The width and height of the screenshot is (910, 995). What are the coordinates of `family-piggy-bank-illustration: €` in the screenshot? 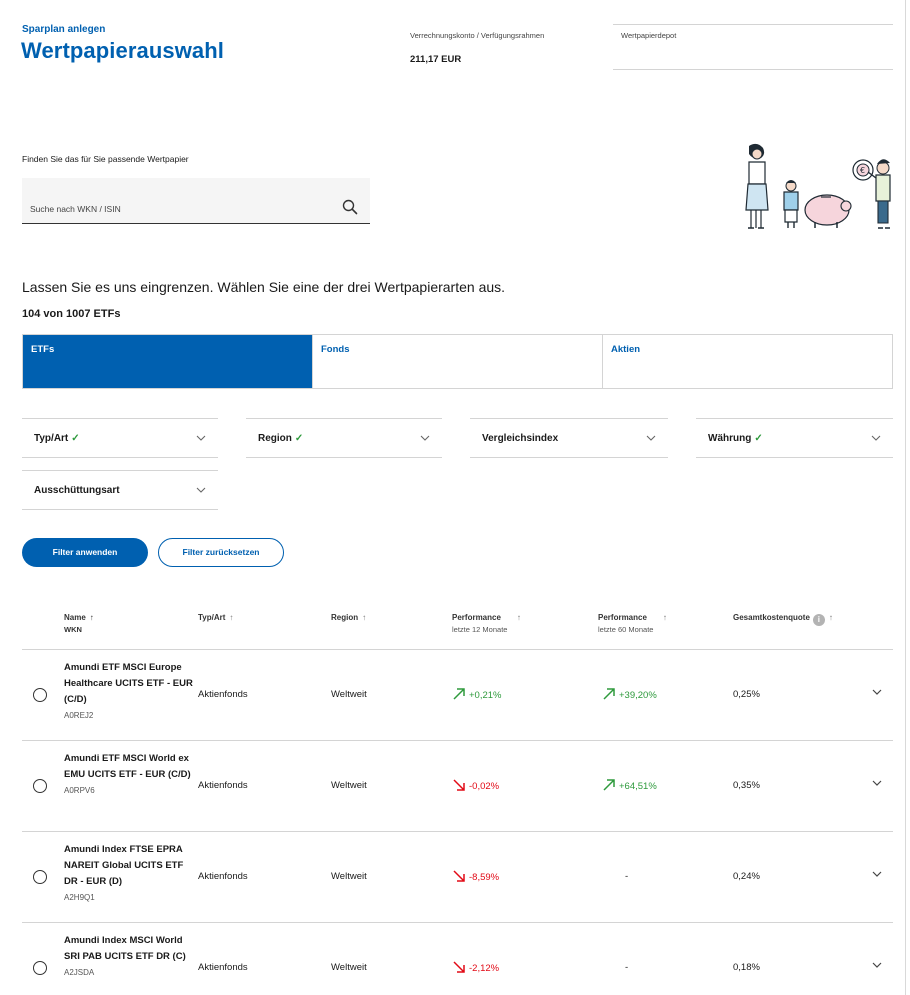 It's located at (818, 186).